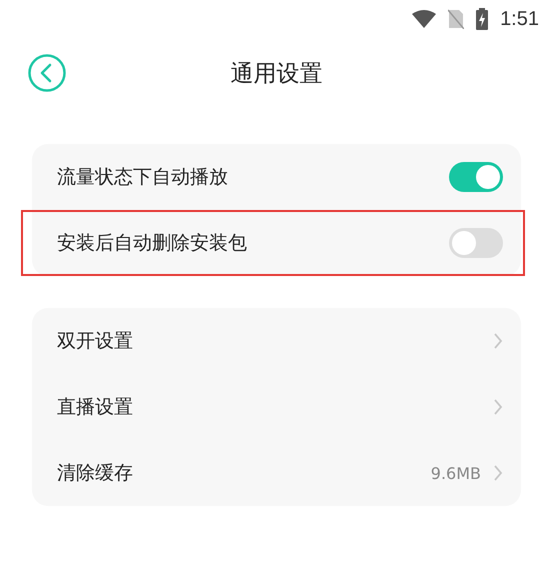  Describe the element at coordinates (455, 473) in the screenshot. I see `setting-value: 9.6MB` at that location.